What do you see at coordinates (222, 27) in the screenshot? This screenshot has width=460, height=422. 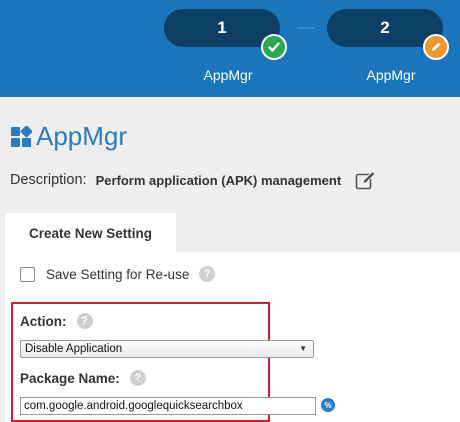 I see `step-1-number: 1` at bounding box center [222, 27].